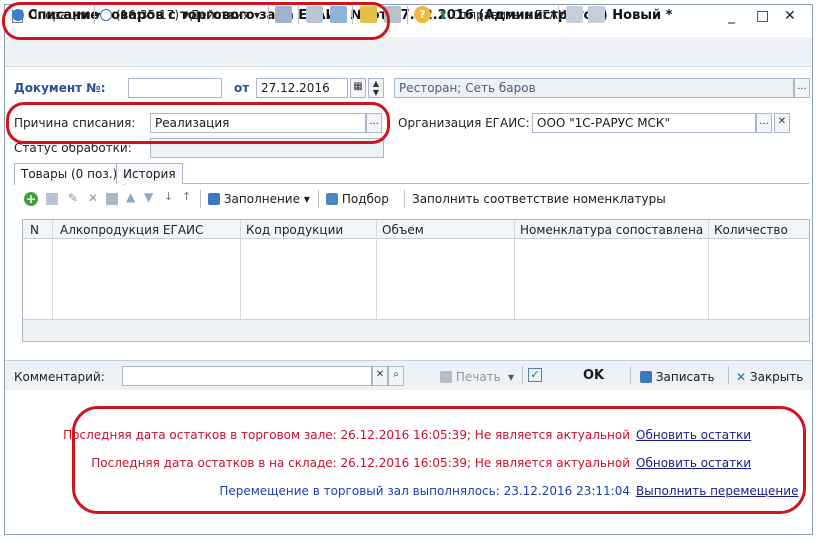 Image resolution: width=817 pixels, height=541 pixels. I want to click on date-label: от, so click(242, 88).